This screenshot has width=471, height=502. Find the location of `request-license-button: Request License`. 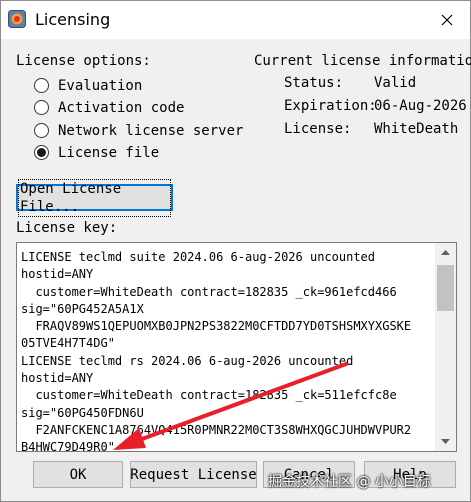

request-license-button: Request License is located at coordinates (193, 474).